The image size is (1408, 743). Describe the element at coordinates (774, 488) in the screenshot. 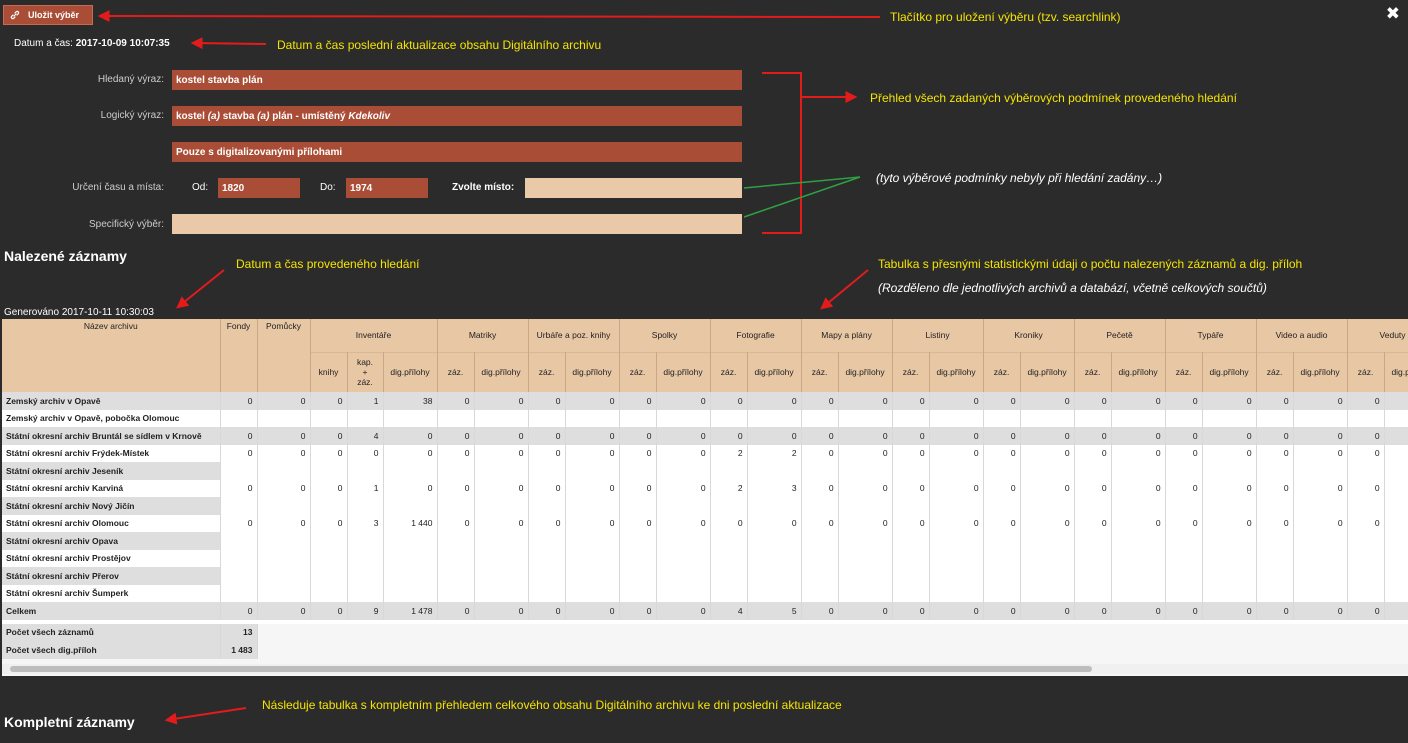

I see `table-cell: 3` at that location.